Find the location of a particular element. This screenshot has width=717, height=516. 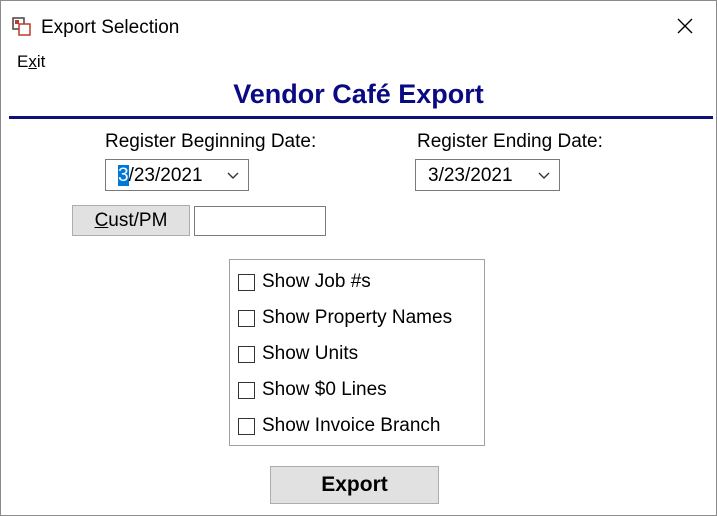

begin-date-value: 3/23/2021 is located at coordinates (160, 176).